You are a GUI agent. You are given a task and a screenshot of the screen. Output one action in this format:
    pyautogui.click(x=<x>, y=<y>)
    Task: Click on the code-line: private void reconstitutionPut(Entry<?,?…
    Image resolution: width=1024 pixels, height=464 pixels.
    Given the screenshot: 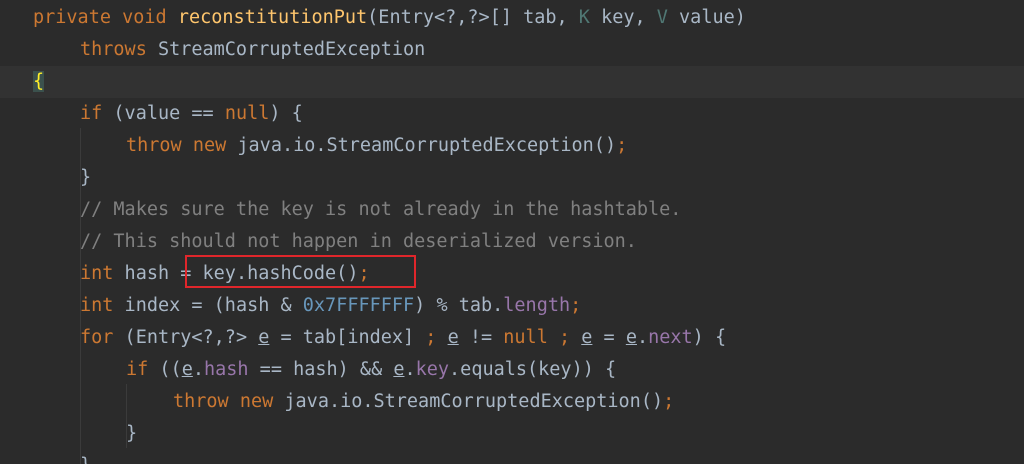 What is the action you would take?
    pyautogui.click(x=512, y=18)
    